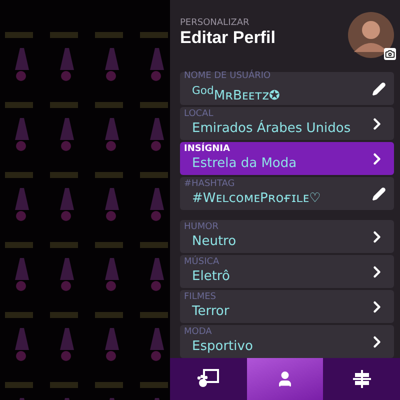 The image size is (400, 400). What do you see at coordinates (198, 332) in the screenshot?
I see `field-label: MODA` at bounding box center [198, 332].